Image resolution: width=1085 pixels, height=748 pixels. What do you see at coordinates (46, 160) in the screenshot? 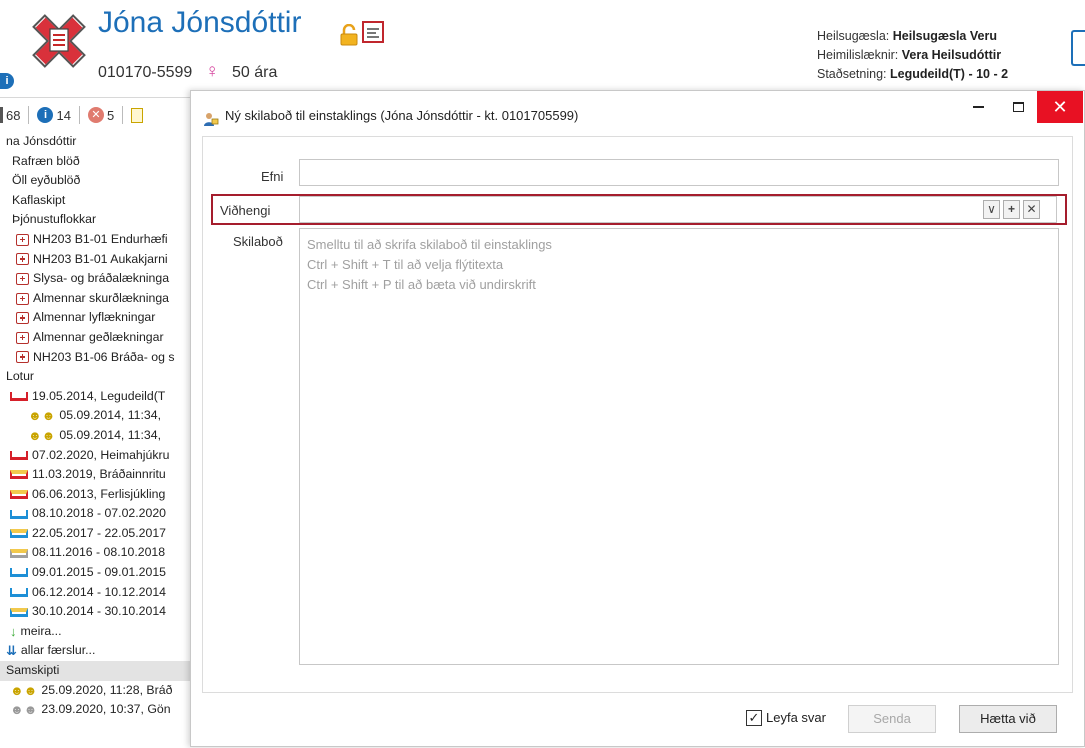
I see `tree-item-label: Rafræn blöð` at bounding box center [46, 160].